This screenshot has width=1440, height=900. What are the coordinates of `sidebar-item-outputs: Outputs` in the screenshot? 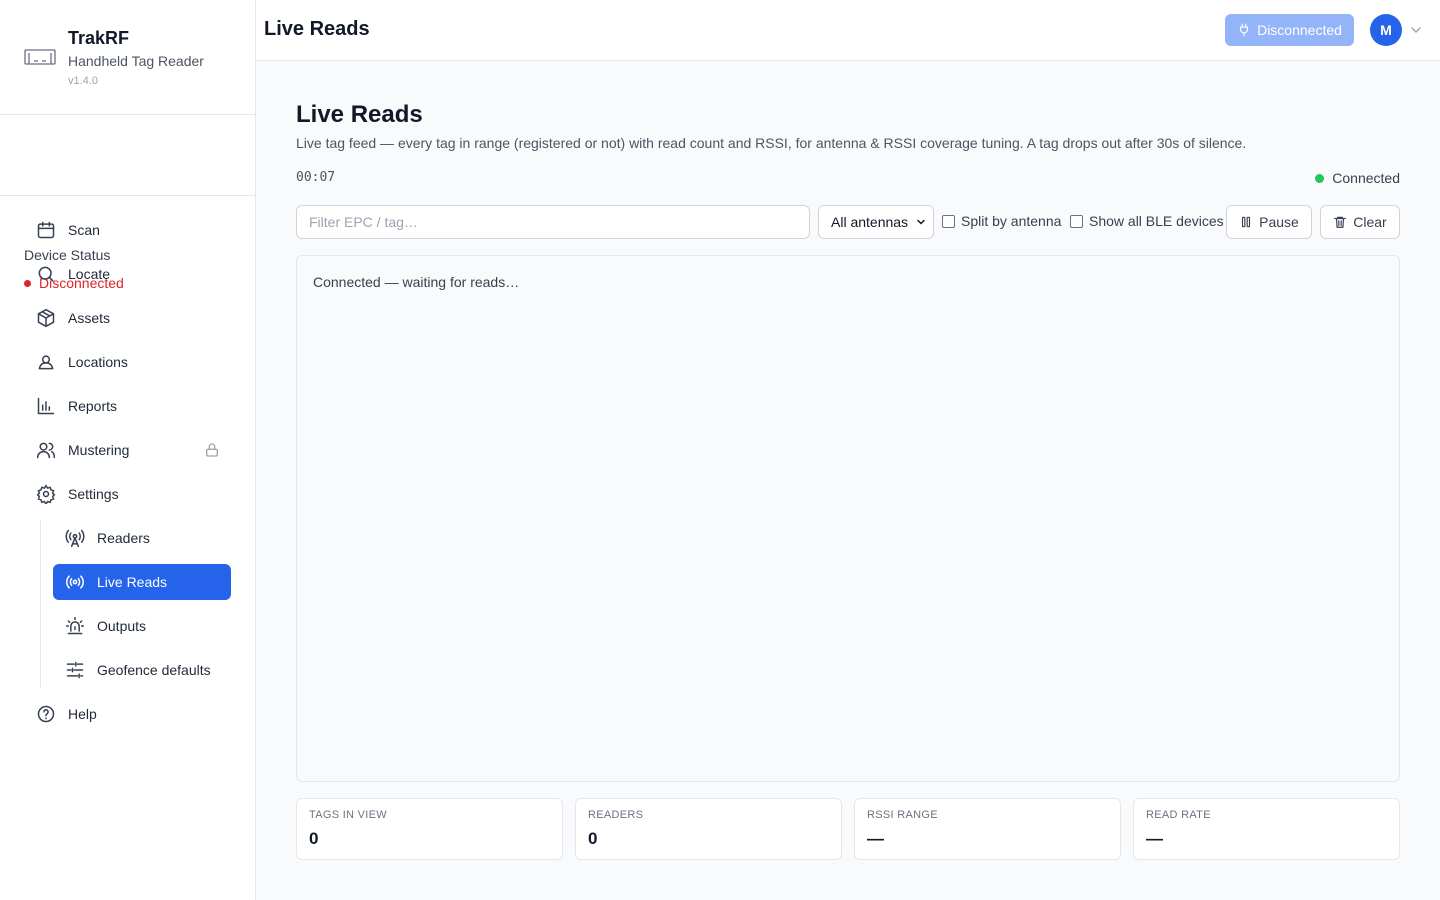 It's located at (142, 626).